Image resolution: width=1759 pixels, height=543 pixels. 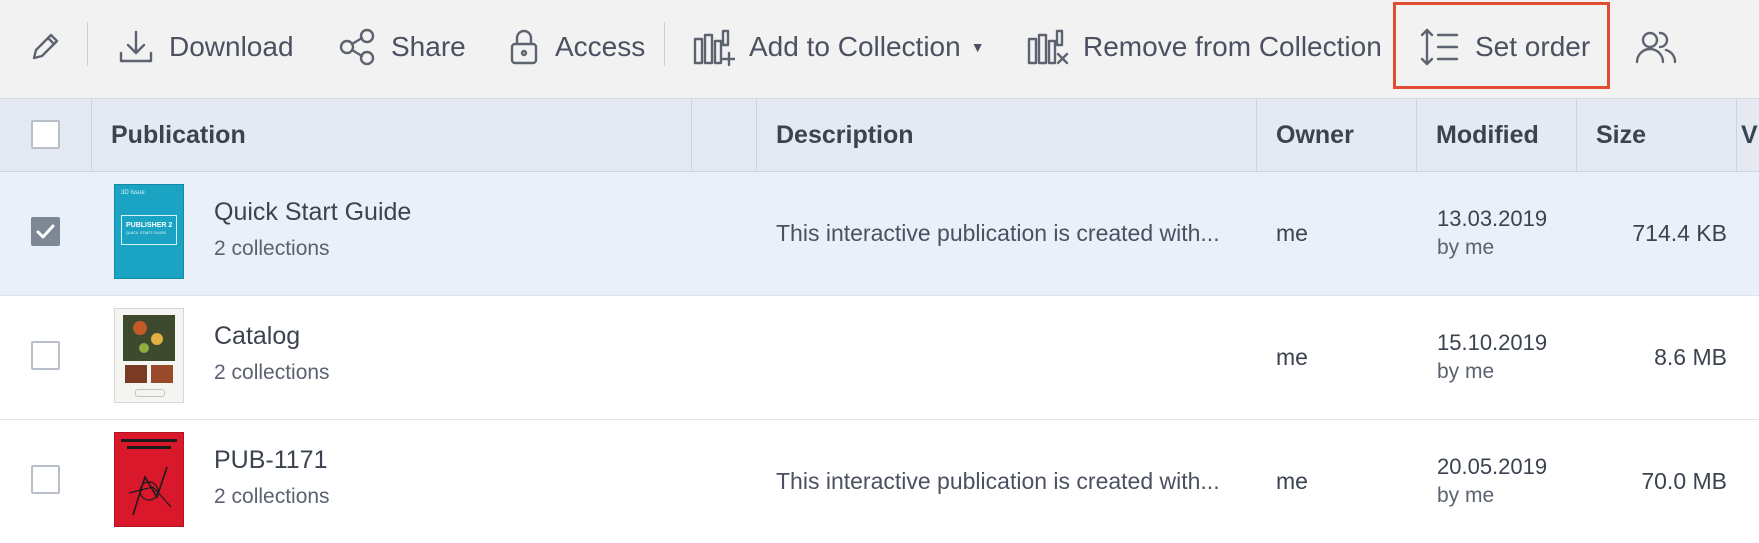 What do you see at coordinates (312, 212) in the screenshot?
I see `publication-title: Quick Start Guide` at bounding box center [312, 212].